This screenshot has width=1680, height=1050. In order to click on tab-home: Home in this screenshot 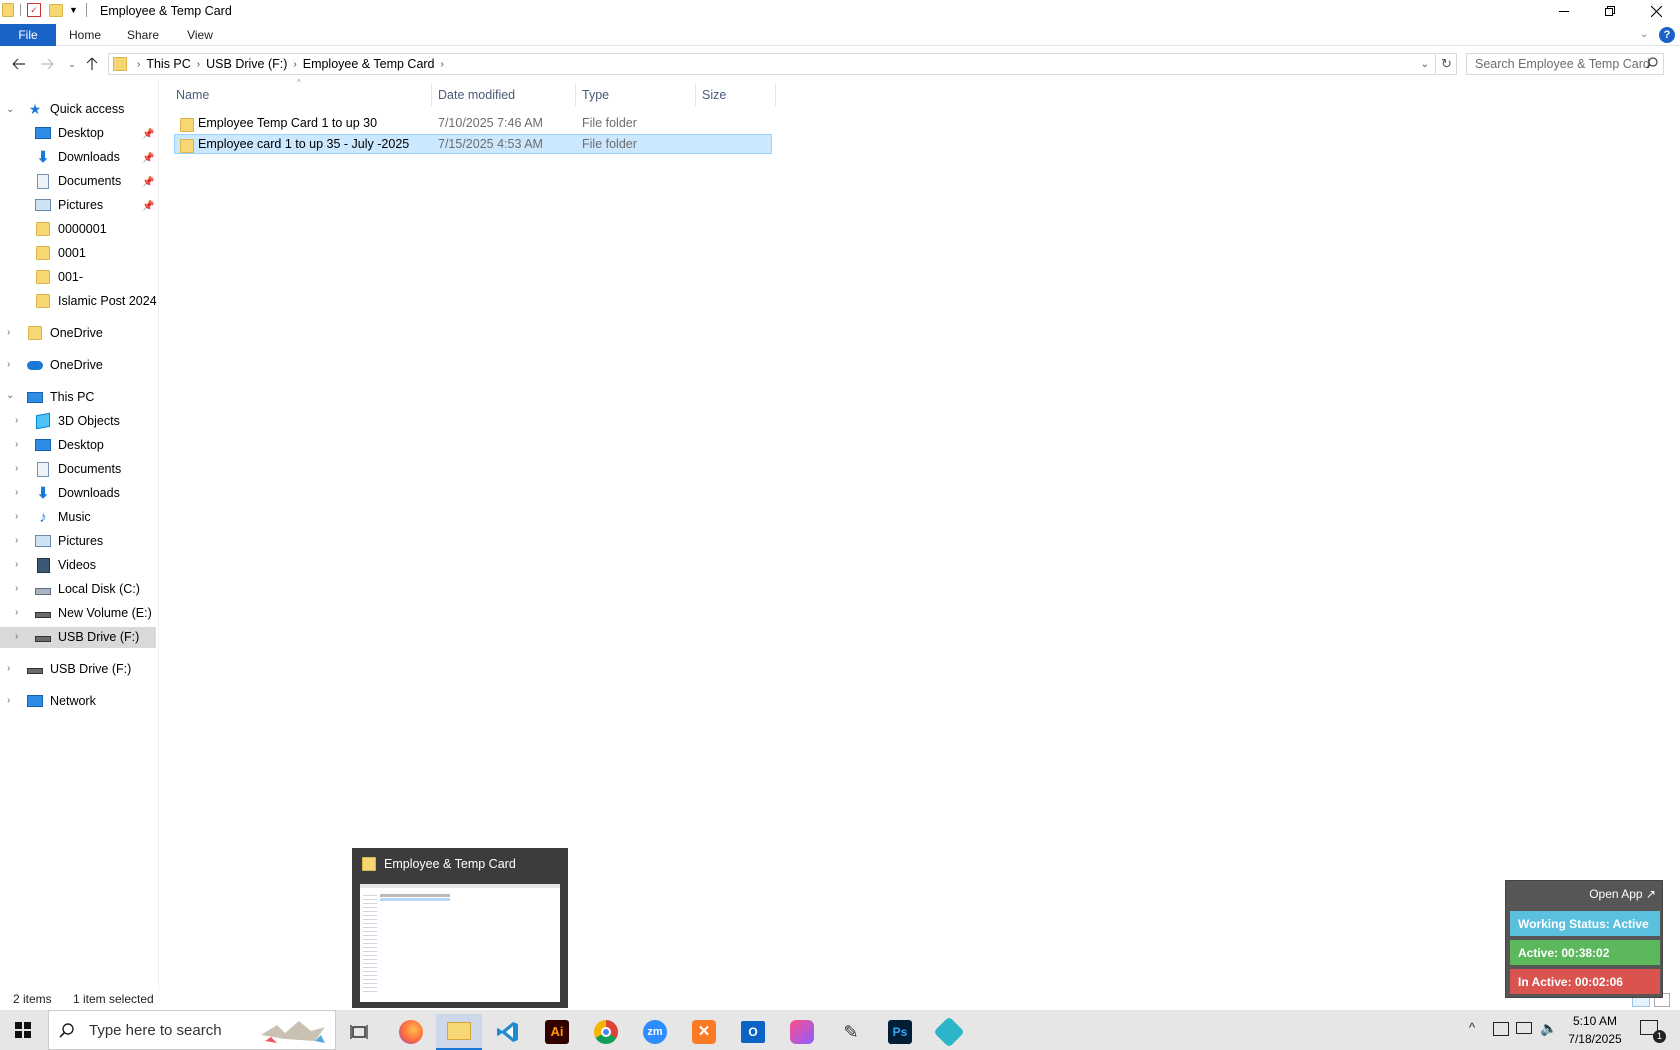, I will do `click(85, 35)`.